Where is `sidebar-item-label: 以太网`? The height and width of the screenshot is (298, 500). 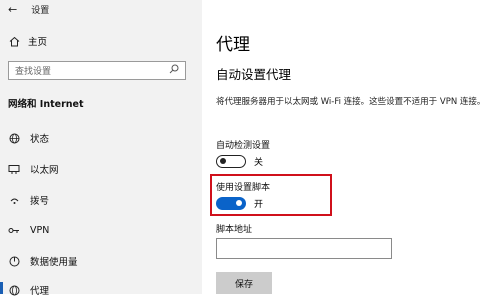 sidebar-item-label: 以太网 is located at coordinates (44, 170).